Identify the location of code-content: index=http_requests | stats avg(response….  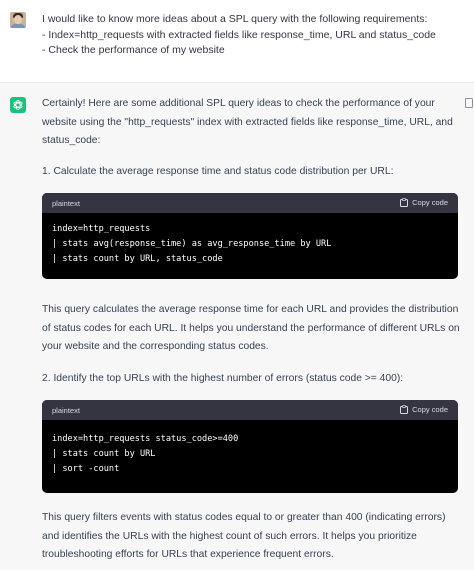
(250, 240).